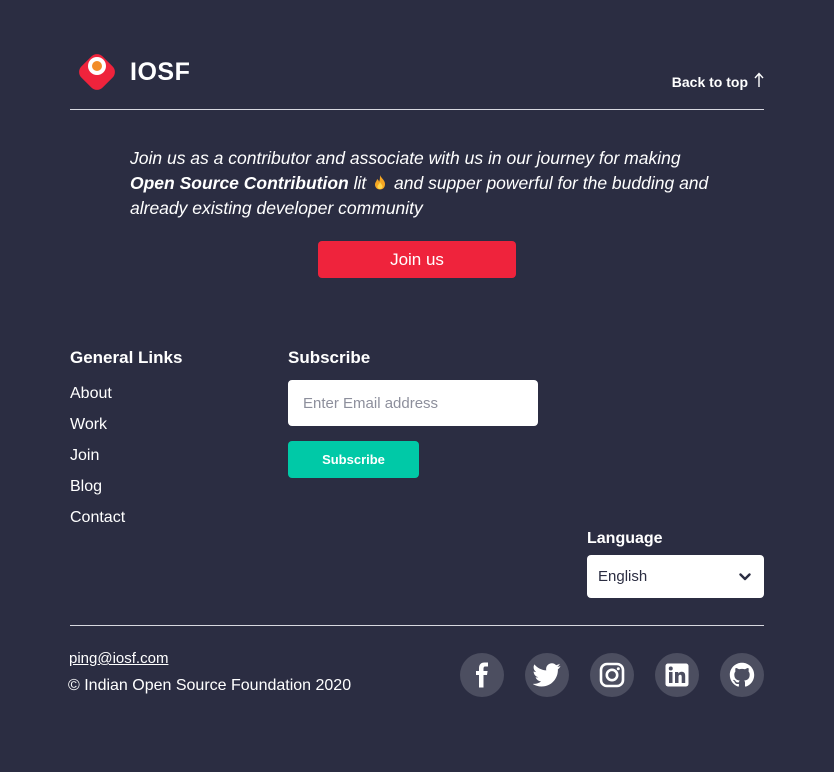 This screenshot has height=772, width=834. I want to click on link-work: Work, so click(126, 424).